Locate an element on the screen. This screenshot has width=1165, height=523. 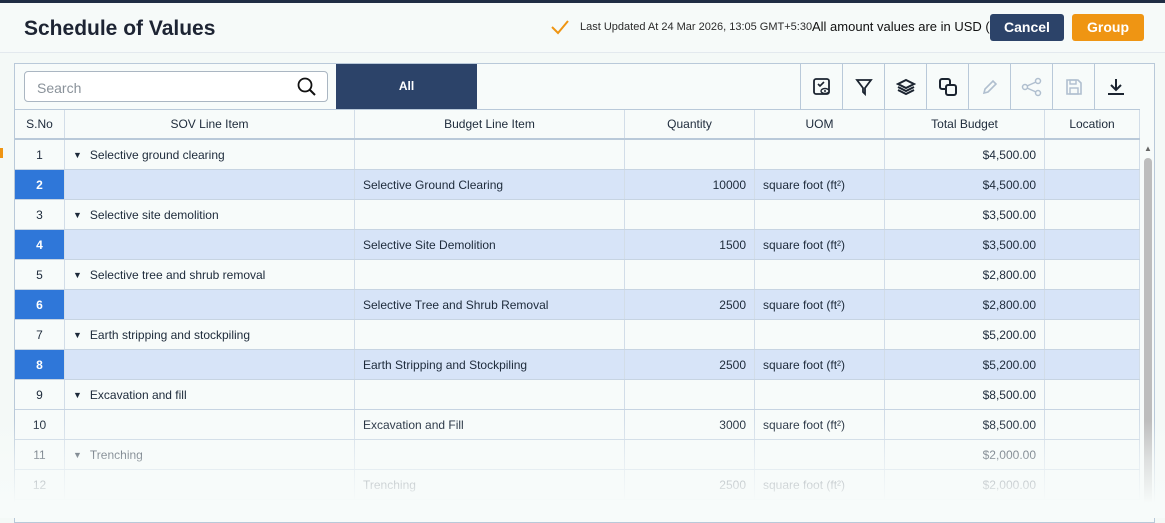
download-icon is located at coordinates (1115, 86).